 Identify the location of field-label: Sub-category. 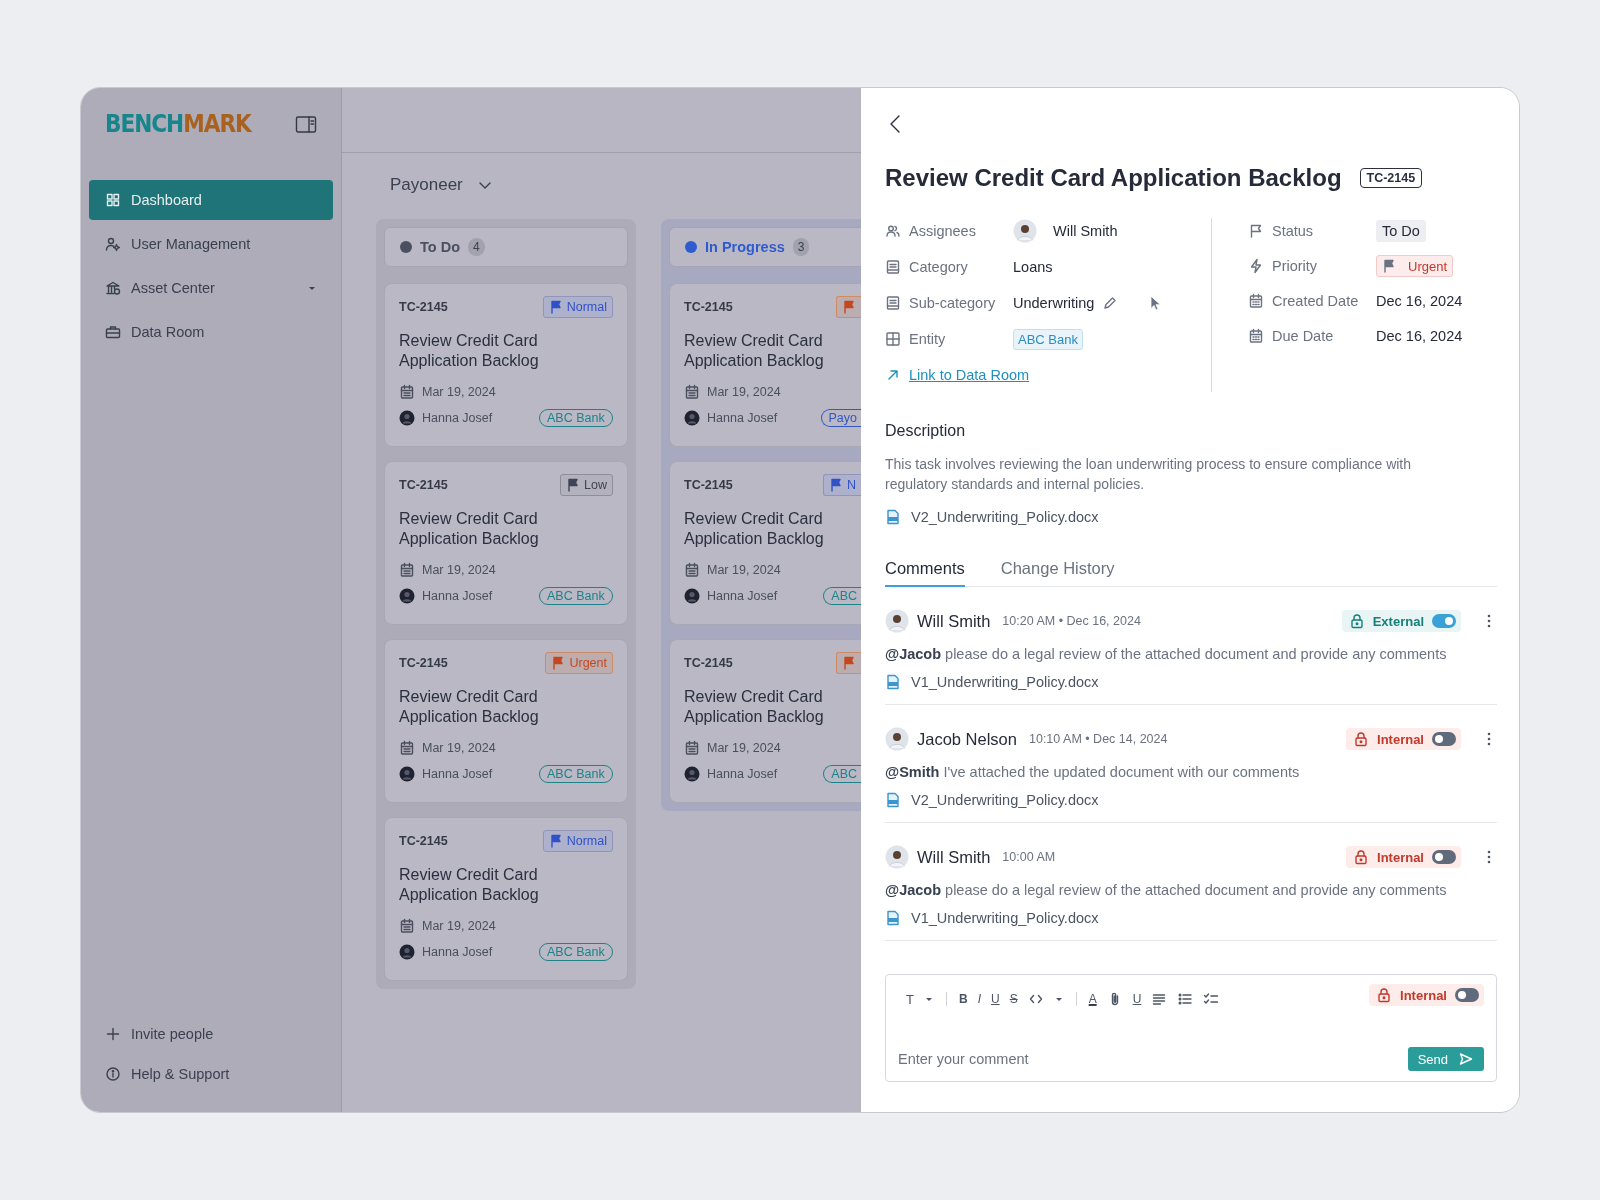
(953, 303).